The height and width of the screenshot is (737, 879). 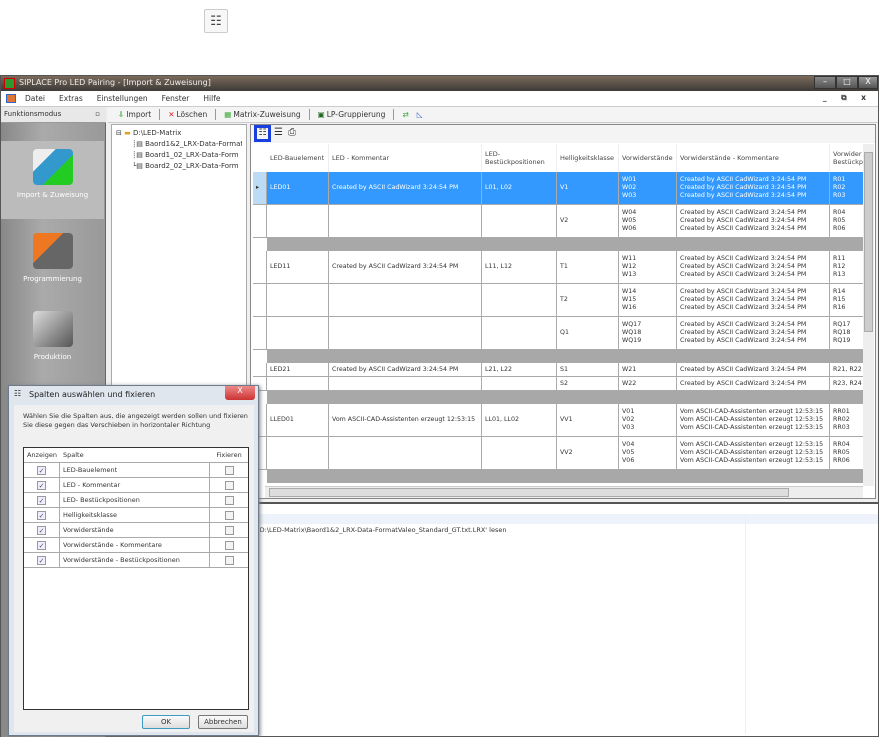 What do you see at coordinates (588, 221) in the screenshot?
I see `brightness-class-cell: V2` at bounding box center [588, 221].